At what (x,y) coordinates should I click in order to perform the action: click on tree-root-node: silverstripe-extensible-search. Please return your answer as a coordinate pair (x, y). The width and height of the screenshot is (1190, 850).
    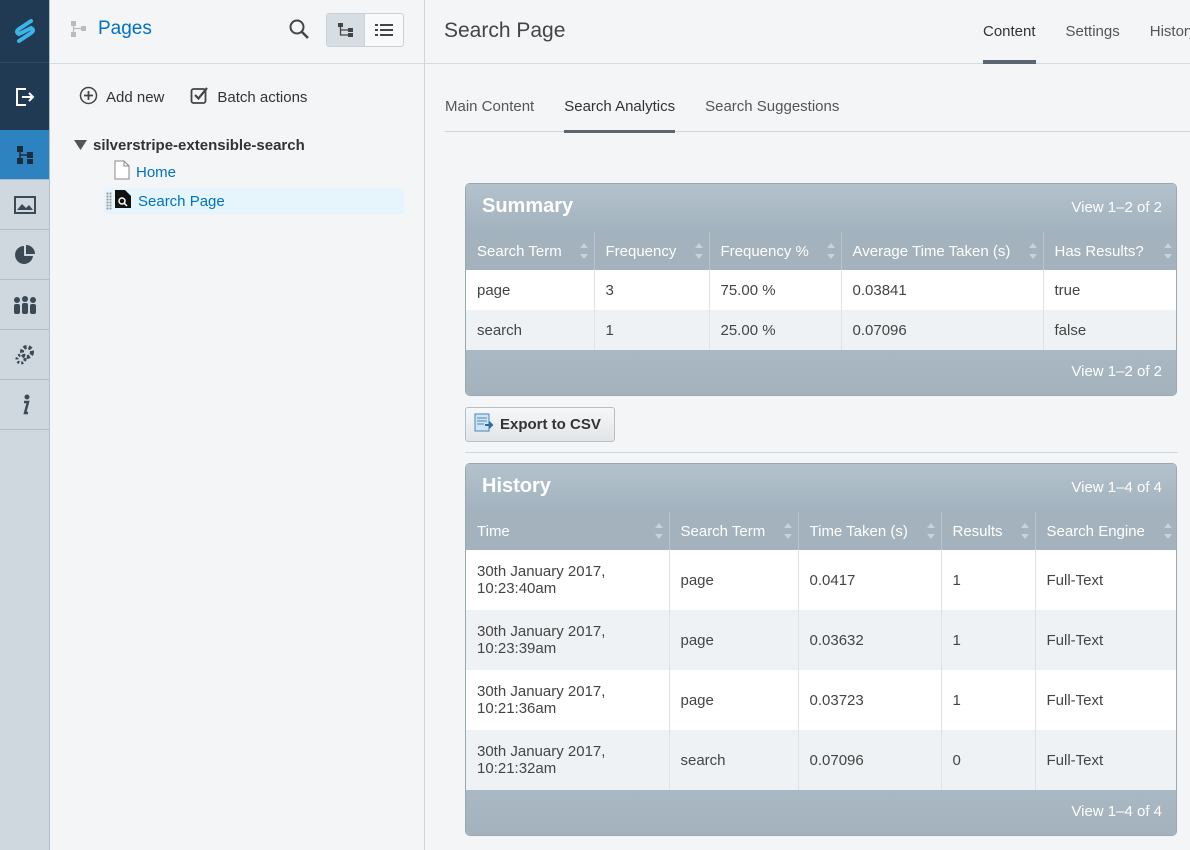
    Looking at the image, I should click on (239, 145).